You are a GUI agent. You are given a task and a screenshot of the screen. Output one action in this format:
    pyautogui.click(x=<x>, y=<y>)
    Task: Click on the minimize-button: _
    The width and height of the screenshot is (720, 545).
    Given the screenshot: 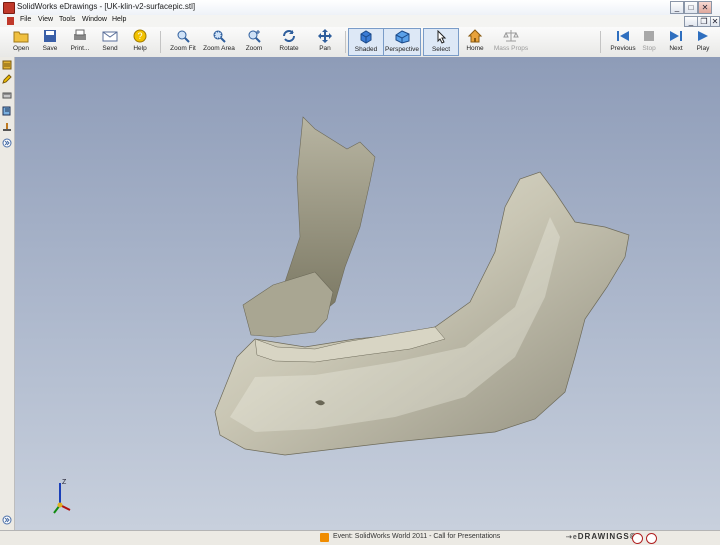 What is the action you would take?
    pyautogui.click(x=677, y=7)
    